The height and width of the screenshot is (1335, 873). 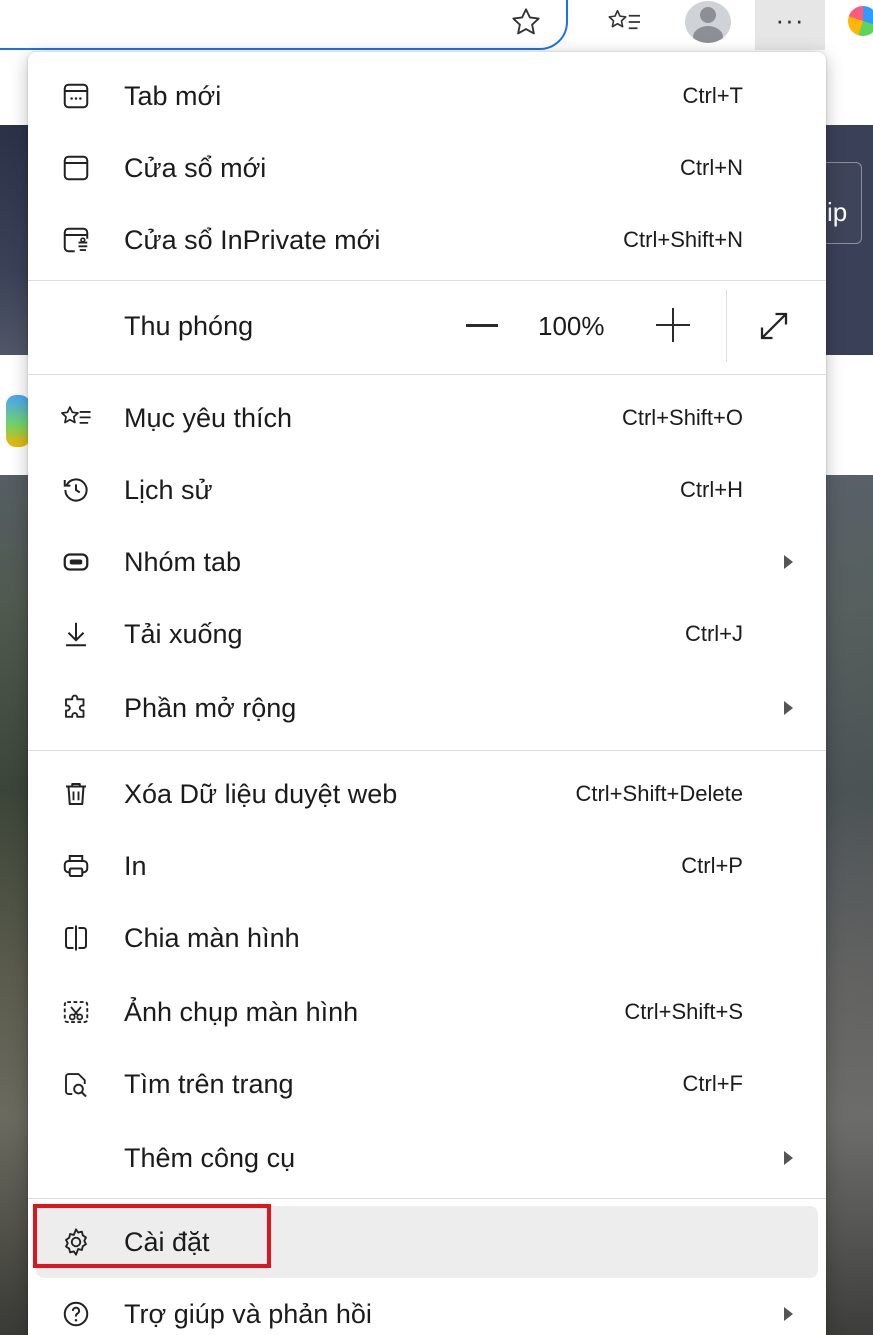 I want to click on menu-item-label: Phần mở rộng, so click(x=210, y=707).